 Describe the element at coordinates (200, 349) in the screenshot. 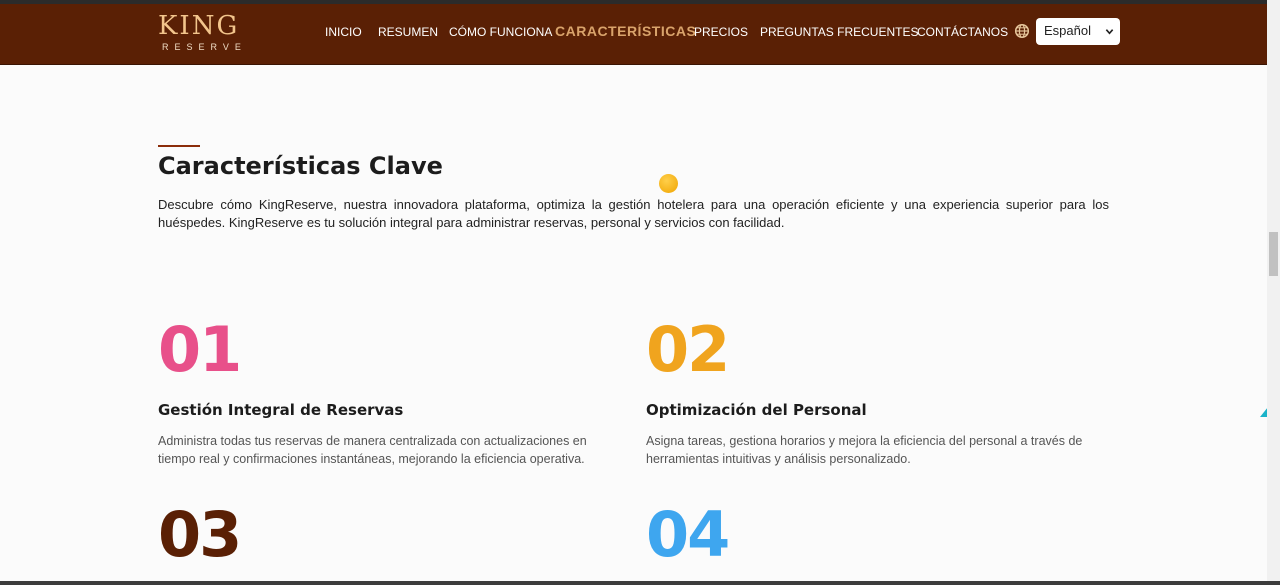

I see `feature-number-01: 01` at that location.